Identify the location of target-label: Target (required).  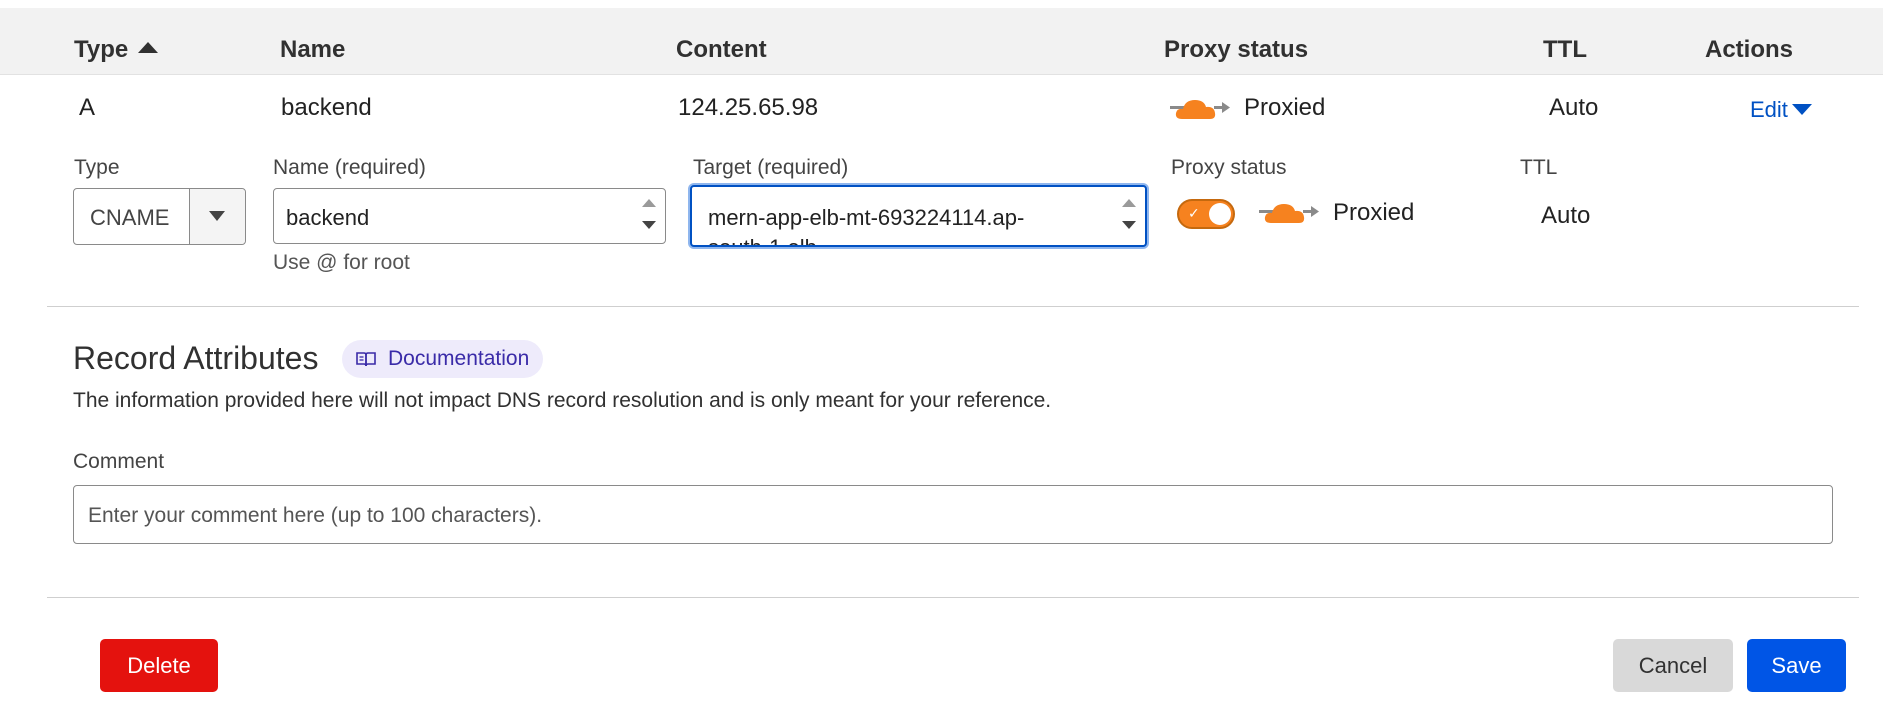
(771, 167).